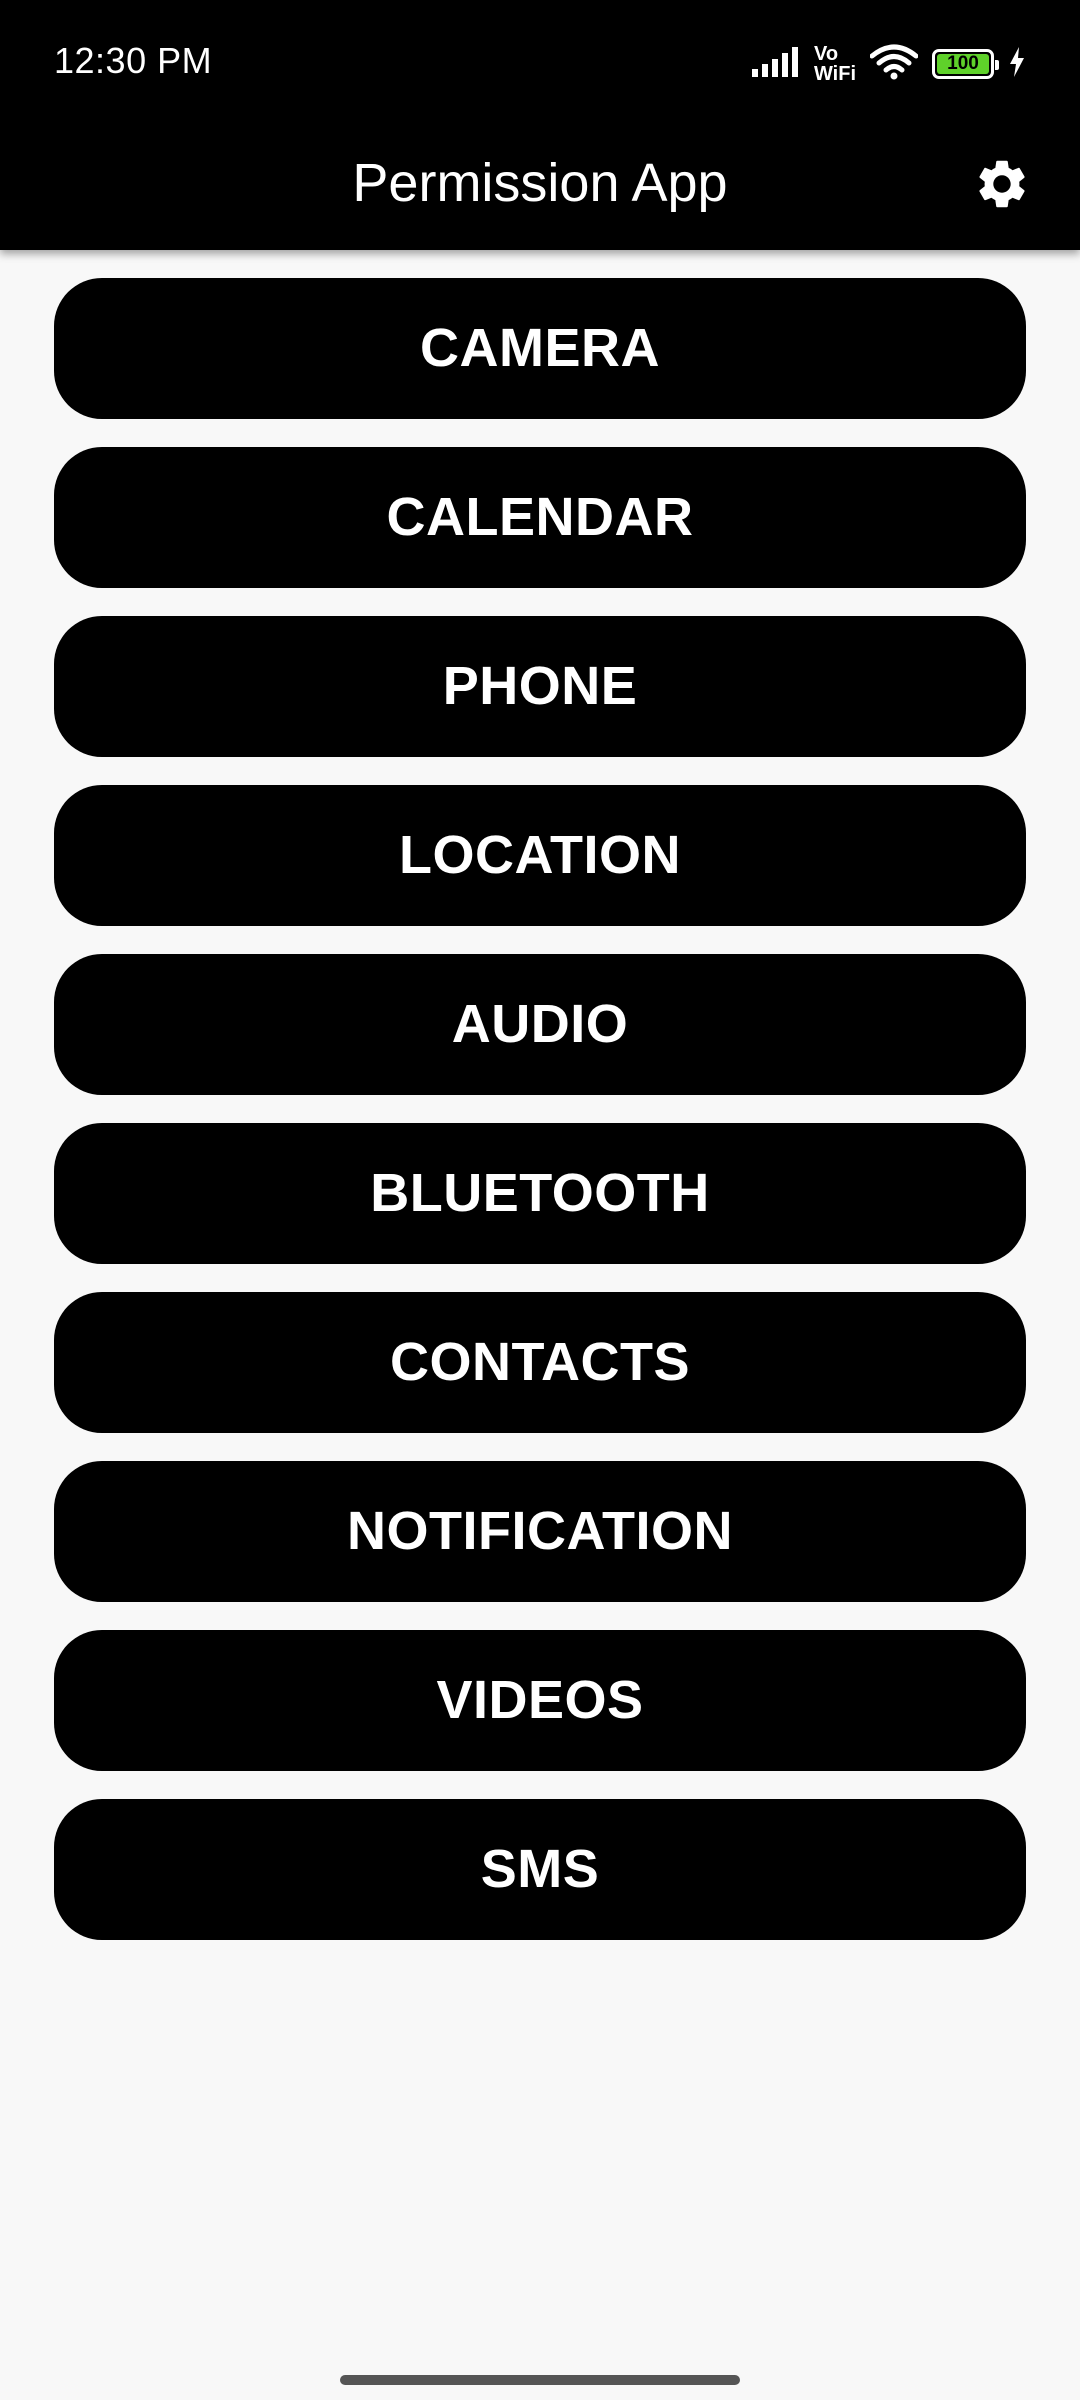 The height and width of the screenshot is (2400, 1080). I want to click on list-item: CALENDAR, so click(540, 517).